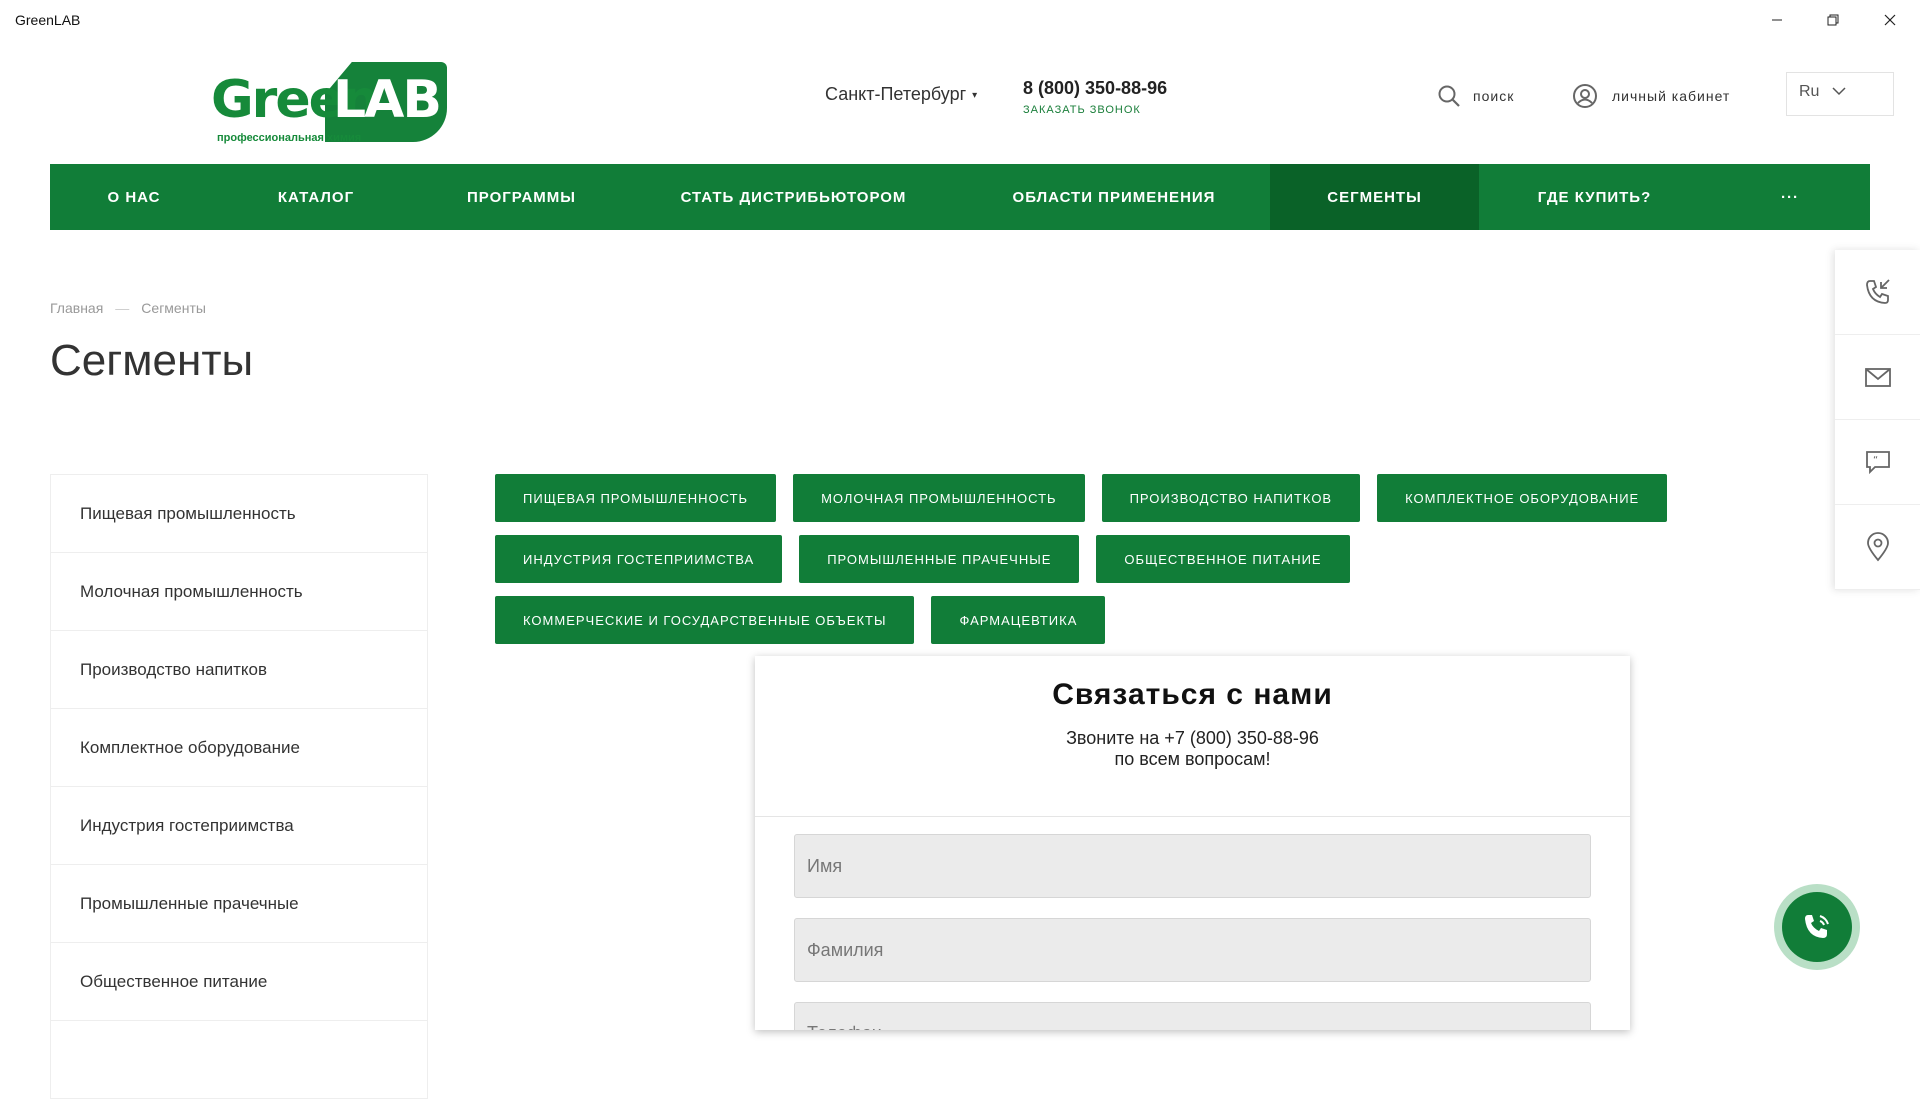  I want to click on nav-item-where-to-buy: Где купить?, so click(1594, 197).